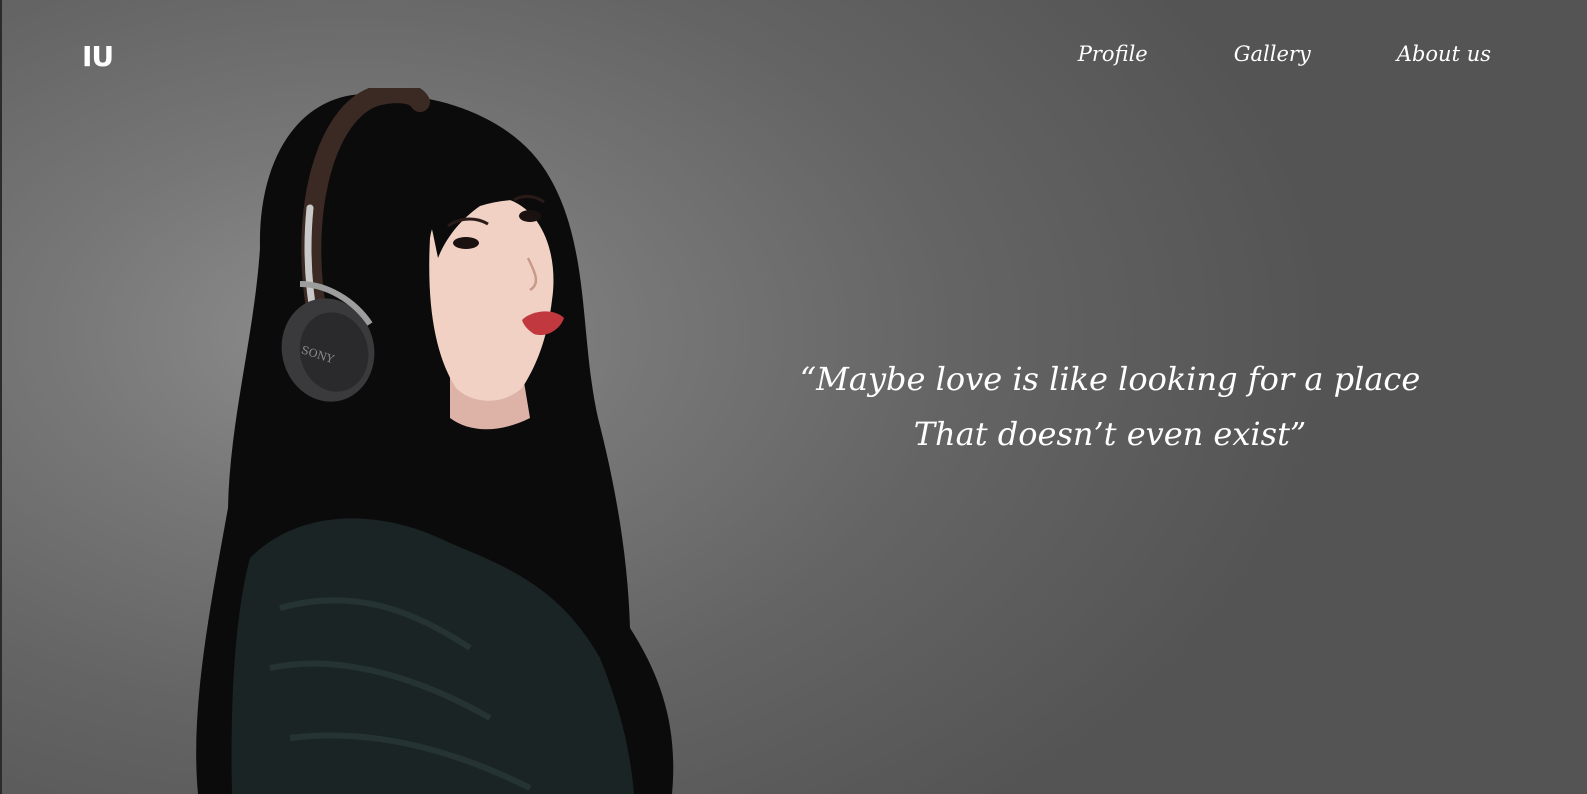 This screenshot has width=1587, height=794. Describe the element at coordinates (466, 243) in the screenshot. I see `eye-left` at that location.